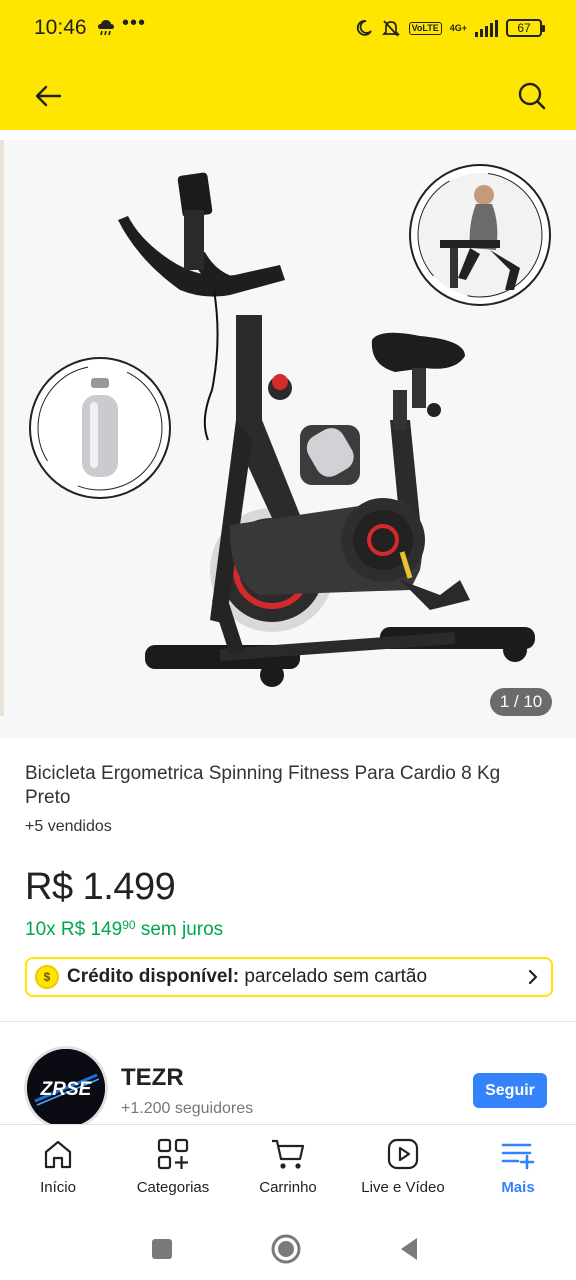 This screenshot has width=576, height=1280. What do you see at coordinates (518, 1156) in the screenshot?
I see `menu-plus-icon` at bounding box center [518, 1156].